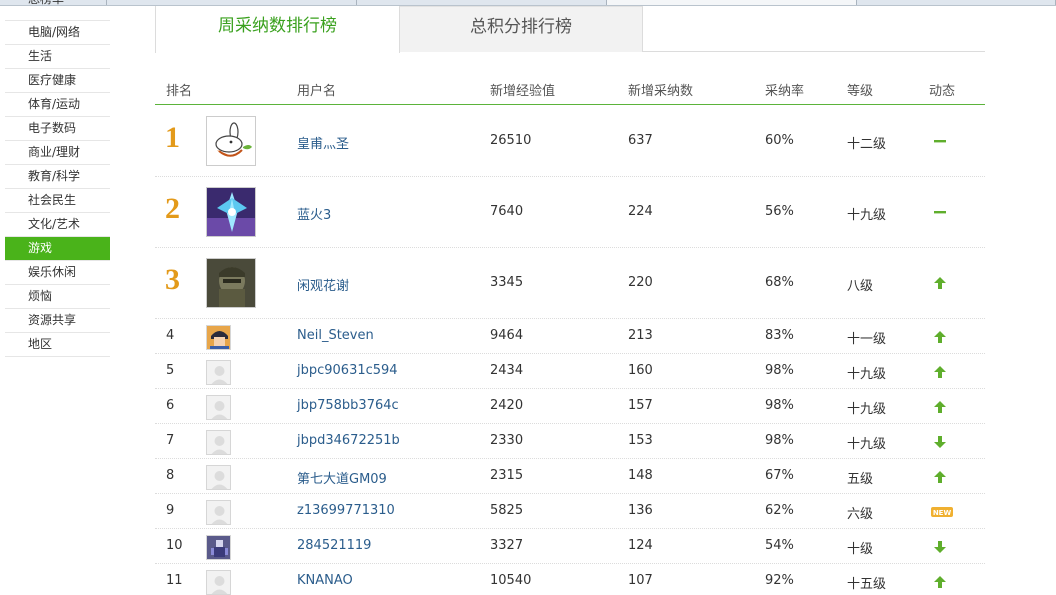 This screenshot has width=1056, height=595. I want to click on sidebar-item: 烦恼, so click(57, 297).